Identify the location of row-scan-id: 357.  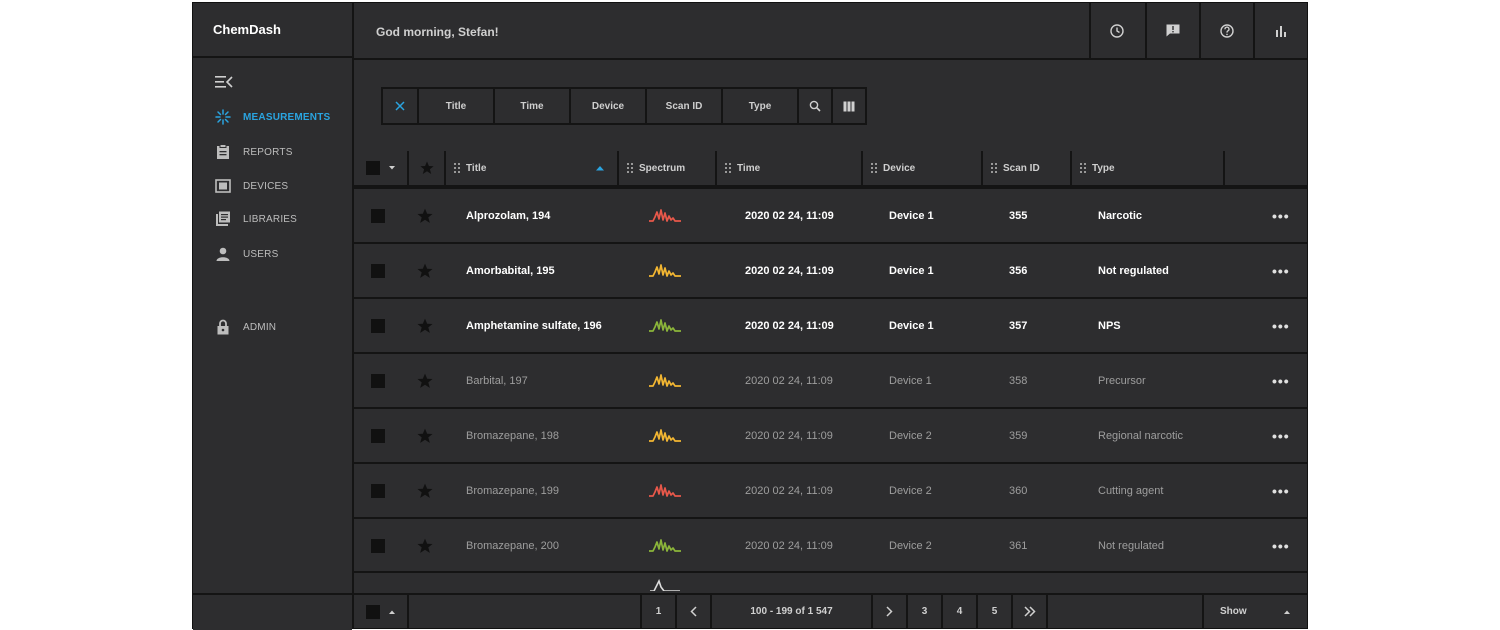
(1018, 325).